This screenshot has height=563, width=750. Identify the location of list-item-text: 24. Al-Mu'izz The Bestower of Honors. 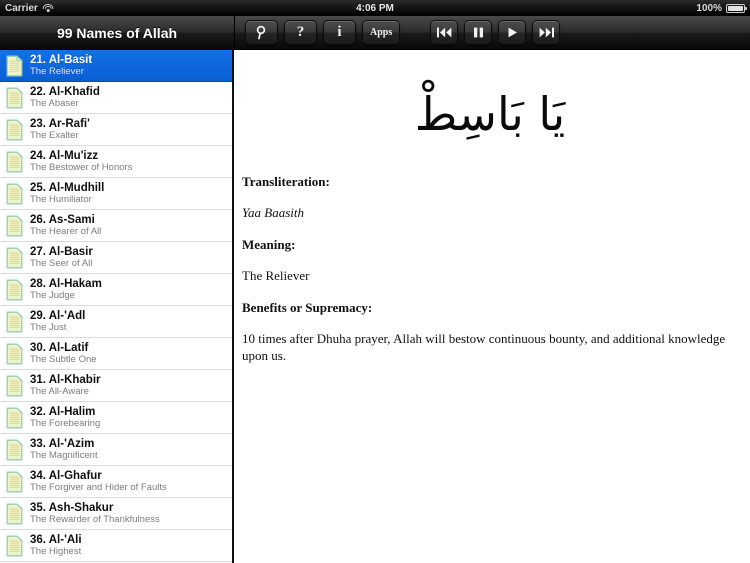
(81, 162).